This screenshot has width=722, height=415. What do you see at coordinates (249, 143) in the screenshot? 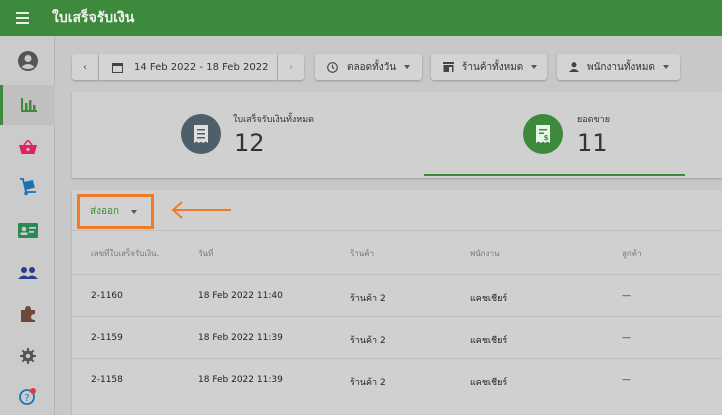
I see `receipts-total-value: 12` at bounding box center [249, 143].